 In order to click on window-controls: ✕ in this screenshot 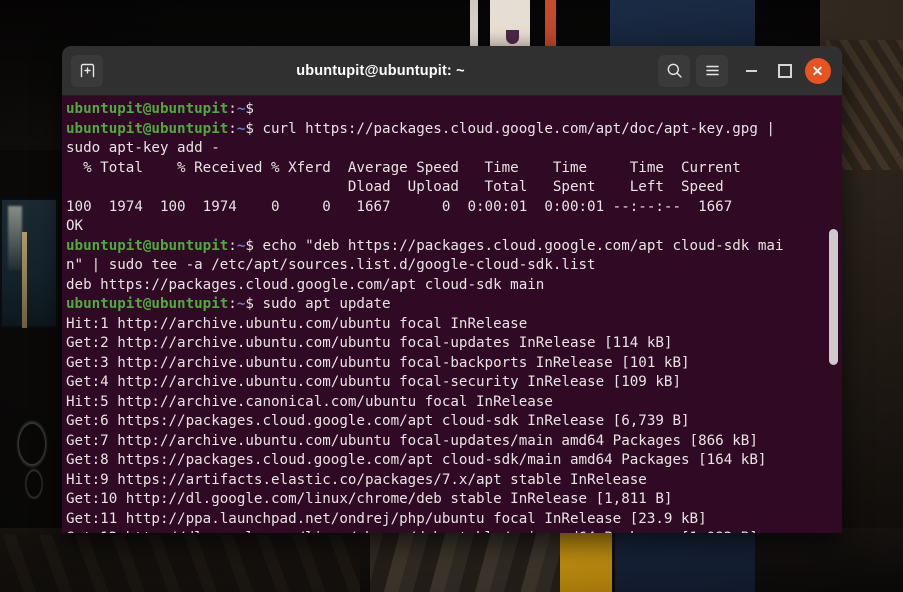, I will do `click(745, 70)`.